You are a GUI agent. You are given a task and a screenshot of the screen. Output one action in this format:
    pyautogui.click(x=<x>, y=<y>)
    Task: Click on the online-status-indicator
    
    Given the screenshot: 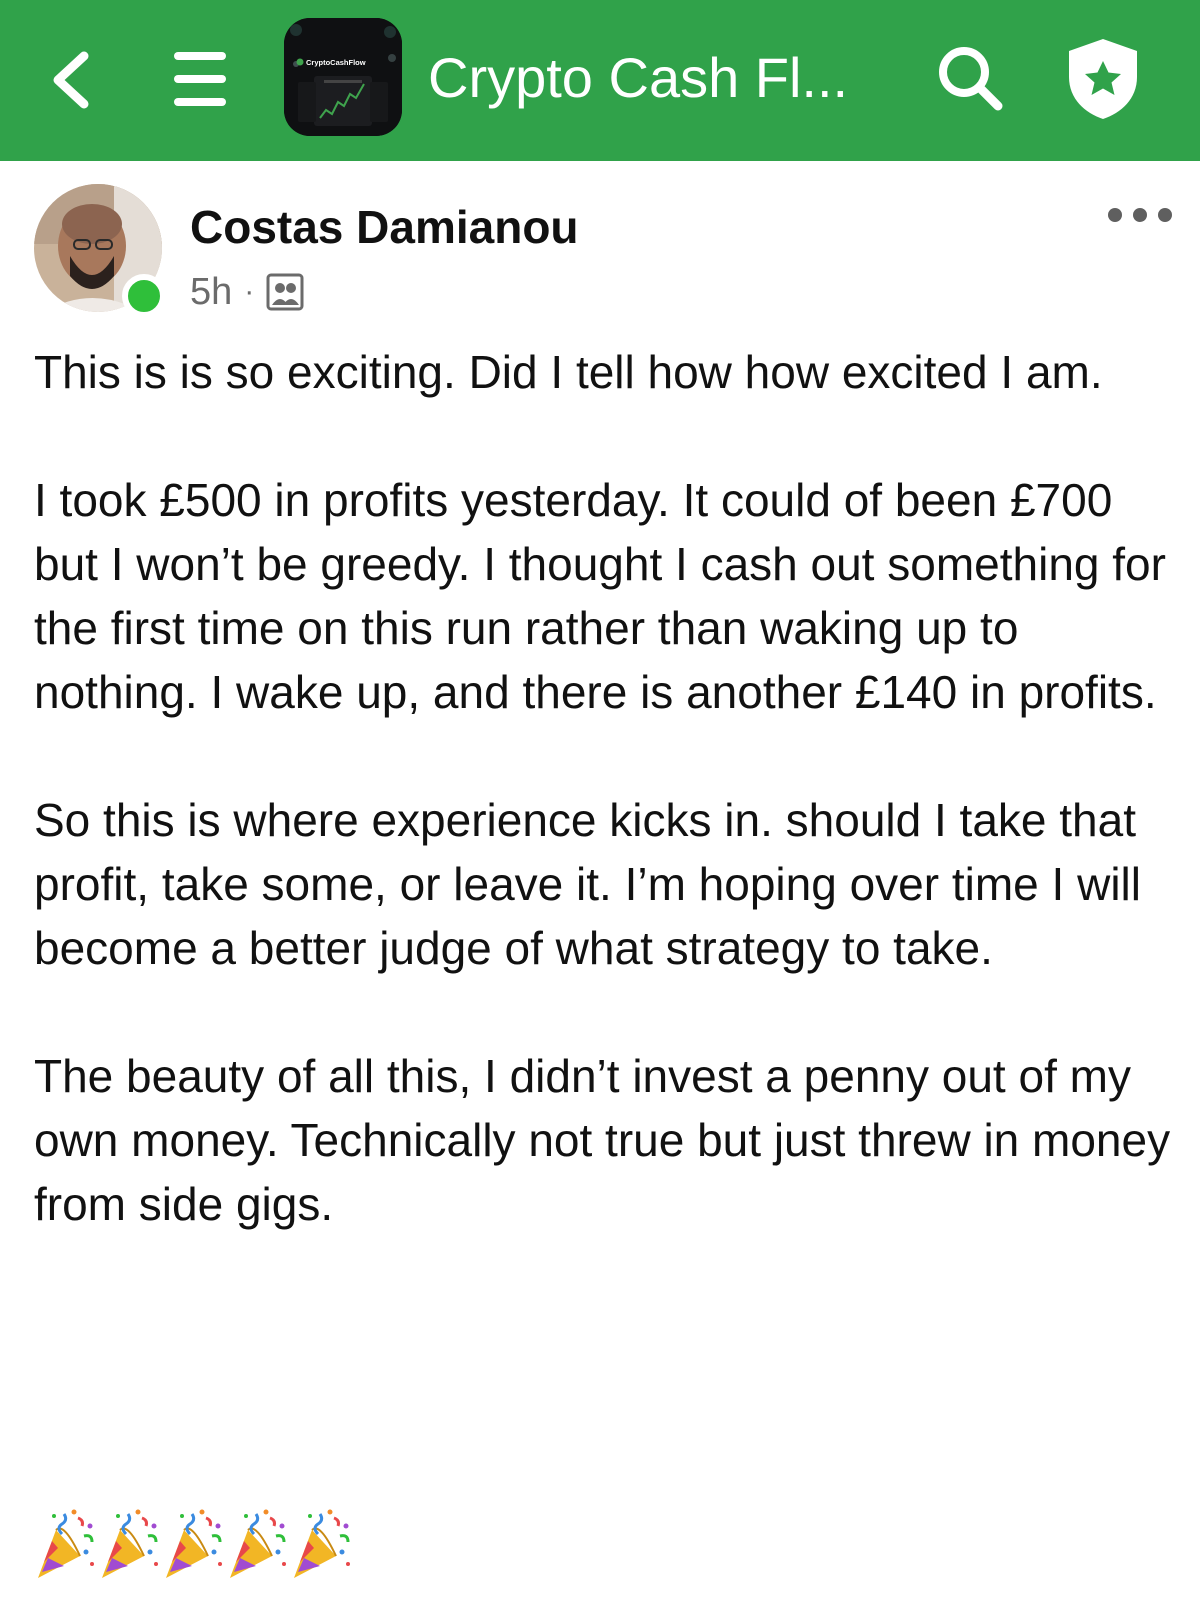 What is the action you would take?
    pyautogui.click(x=144, y=296)
    